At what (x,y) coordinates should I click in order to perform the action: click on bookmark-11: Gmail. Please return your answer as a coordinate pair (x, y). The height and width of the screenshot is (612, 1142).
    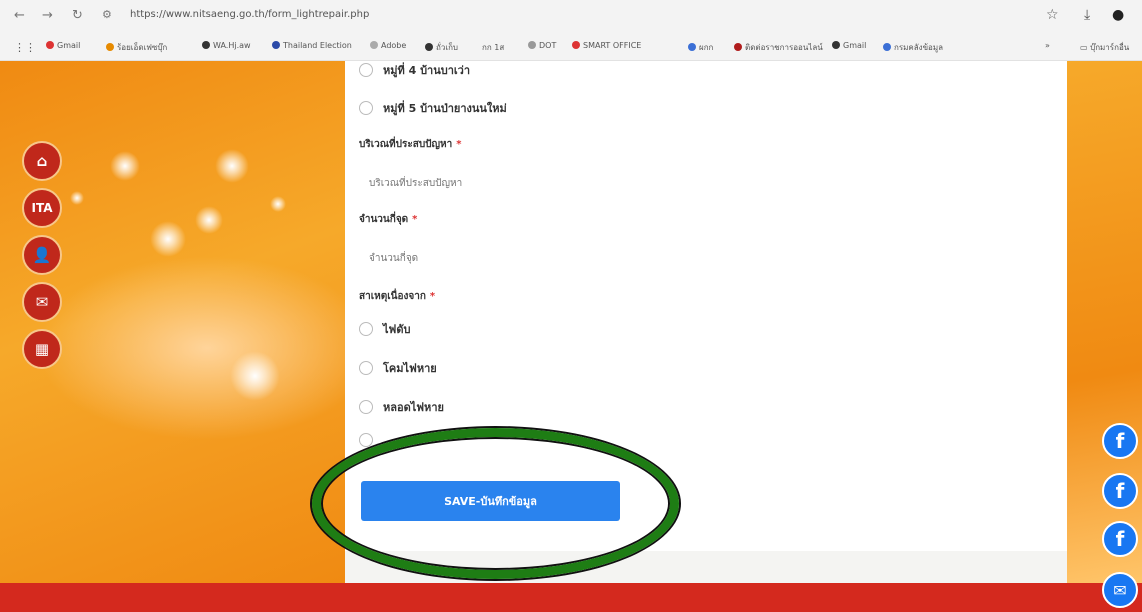
    Looking at the image, I should click on (849, 45).